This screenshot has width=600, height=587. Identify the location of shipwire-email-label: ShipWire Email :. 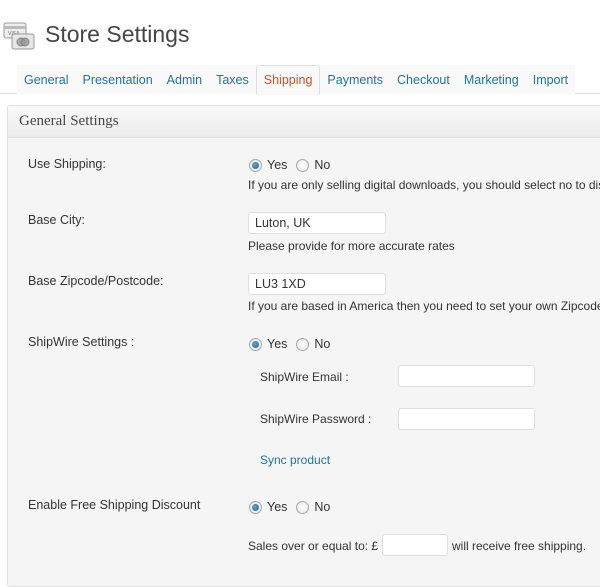
(304, 377).